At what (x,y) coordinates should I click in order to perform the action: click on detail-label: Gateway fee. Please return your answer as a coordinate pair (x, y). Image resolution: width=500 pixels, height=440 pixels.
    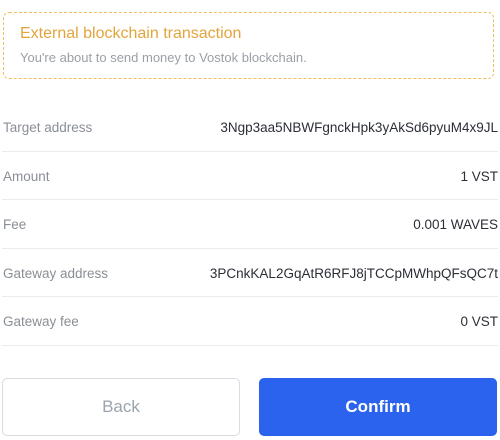
    Looking at the image, I should click on (41, 322).